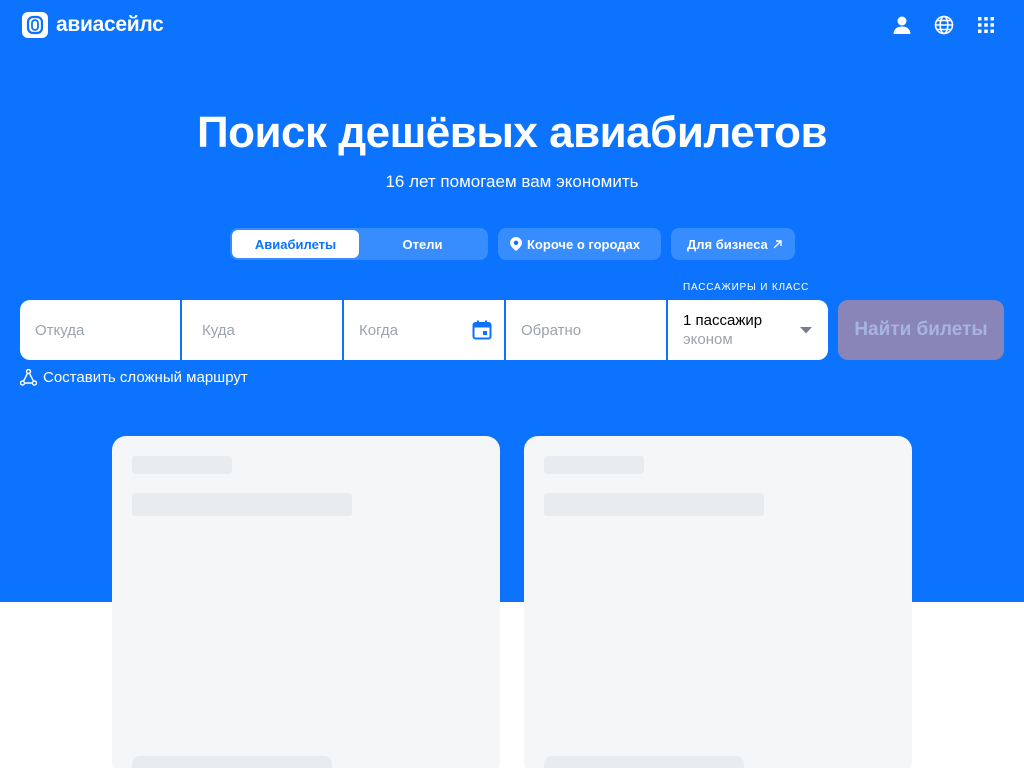 The width and height of the screenshot is (1024, 768). What do you see at coordinates (28, 377) in the screenshot?
I see `route-icon` at bounding box center [28, 377].